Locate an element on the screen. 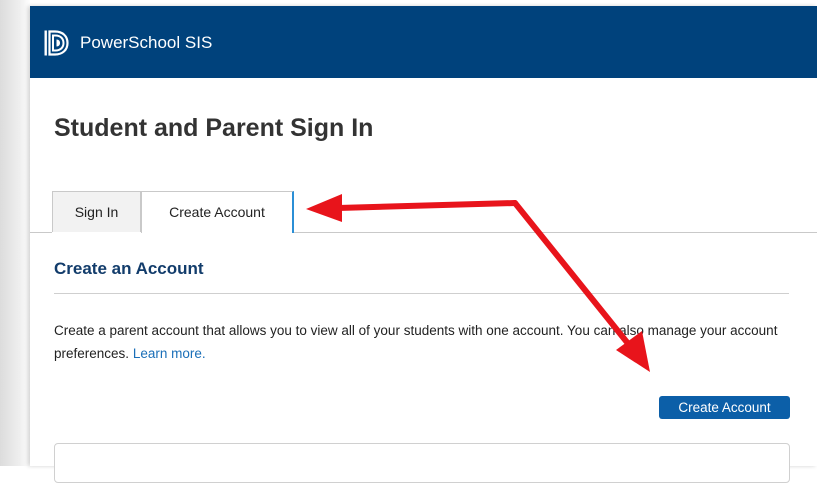 The width and height of the screenshot is (817, 483). page-title: Student and Parent Sign In is located at coordinates (214, 128).